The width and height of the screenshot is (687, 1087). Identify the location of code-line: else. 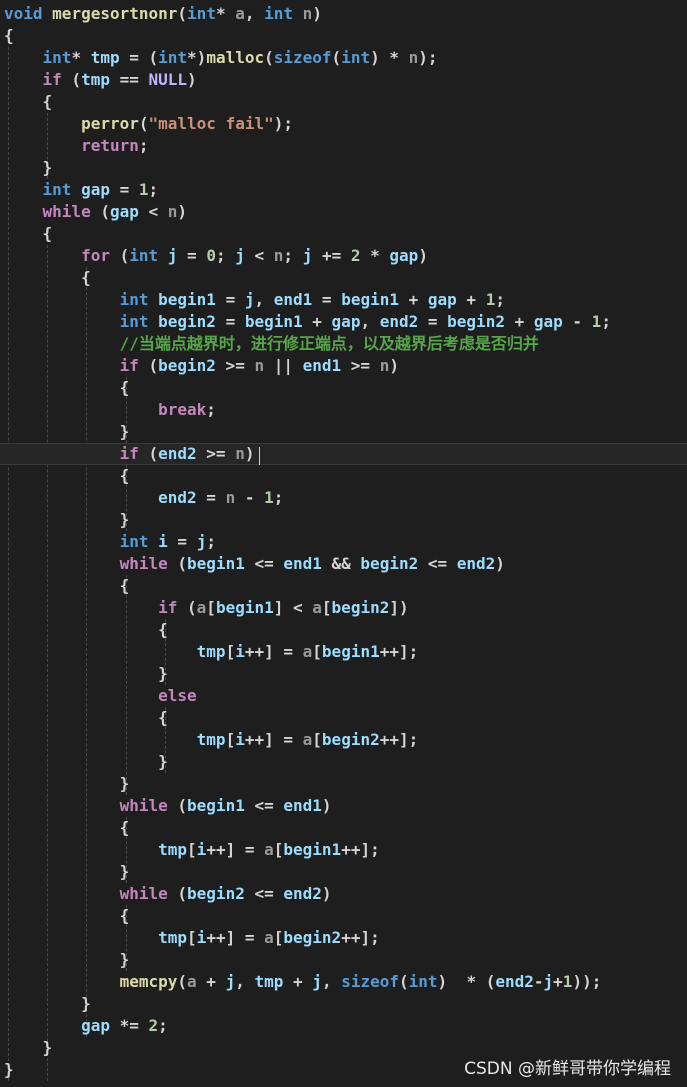
(343, 696).